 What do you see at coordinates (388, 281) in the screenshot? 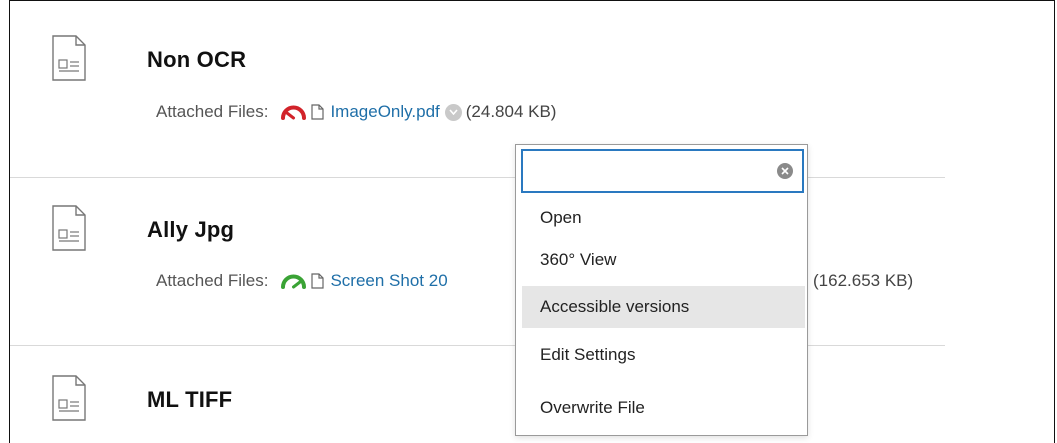
I see `file-link: Screen Shot 20` at bounding box center [388, 281].